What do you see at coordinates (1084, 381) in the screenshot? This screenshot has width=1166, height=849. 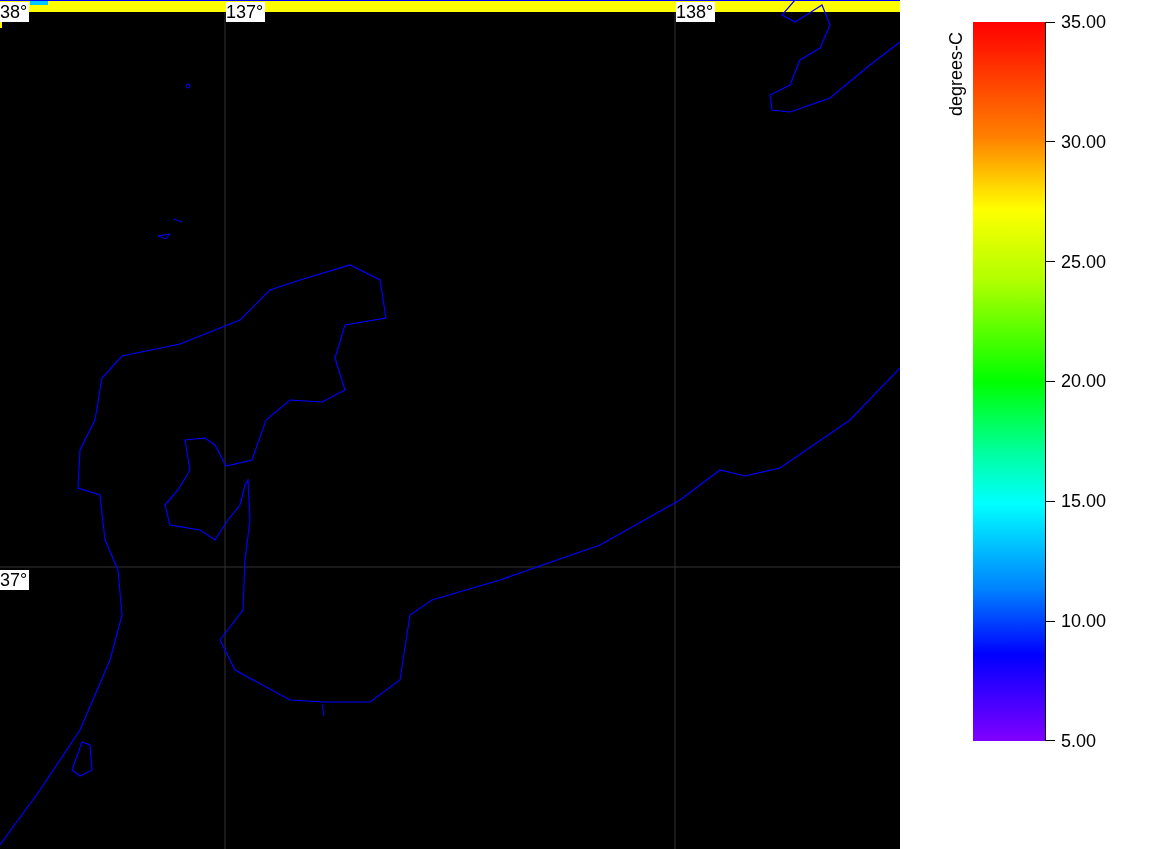 I see `colorbar-tick-label: 20.00` at bounding box center [1084, 381].